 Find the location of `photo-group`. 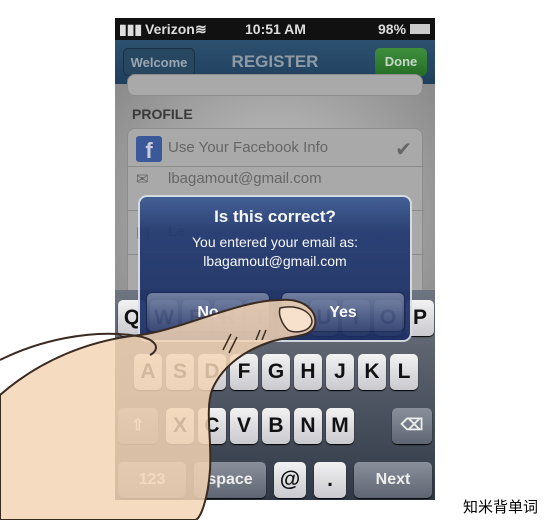

photo-group is located at coordinates (275, 85).